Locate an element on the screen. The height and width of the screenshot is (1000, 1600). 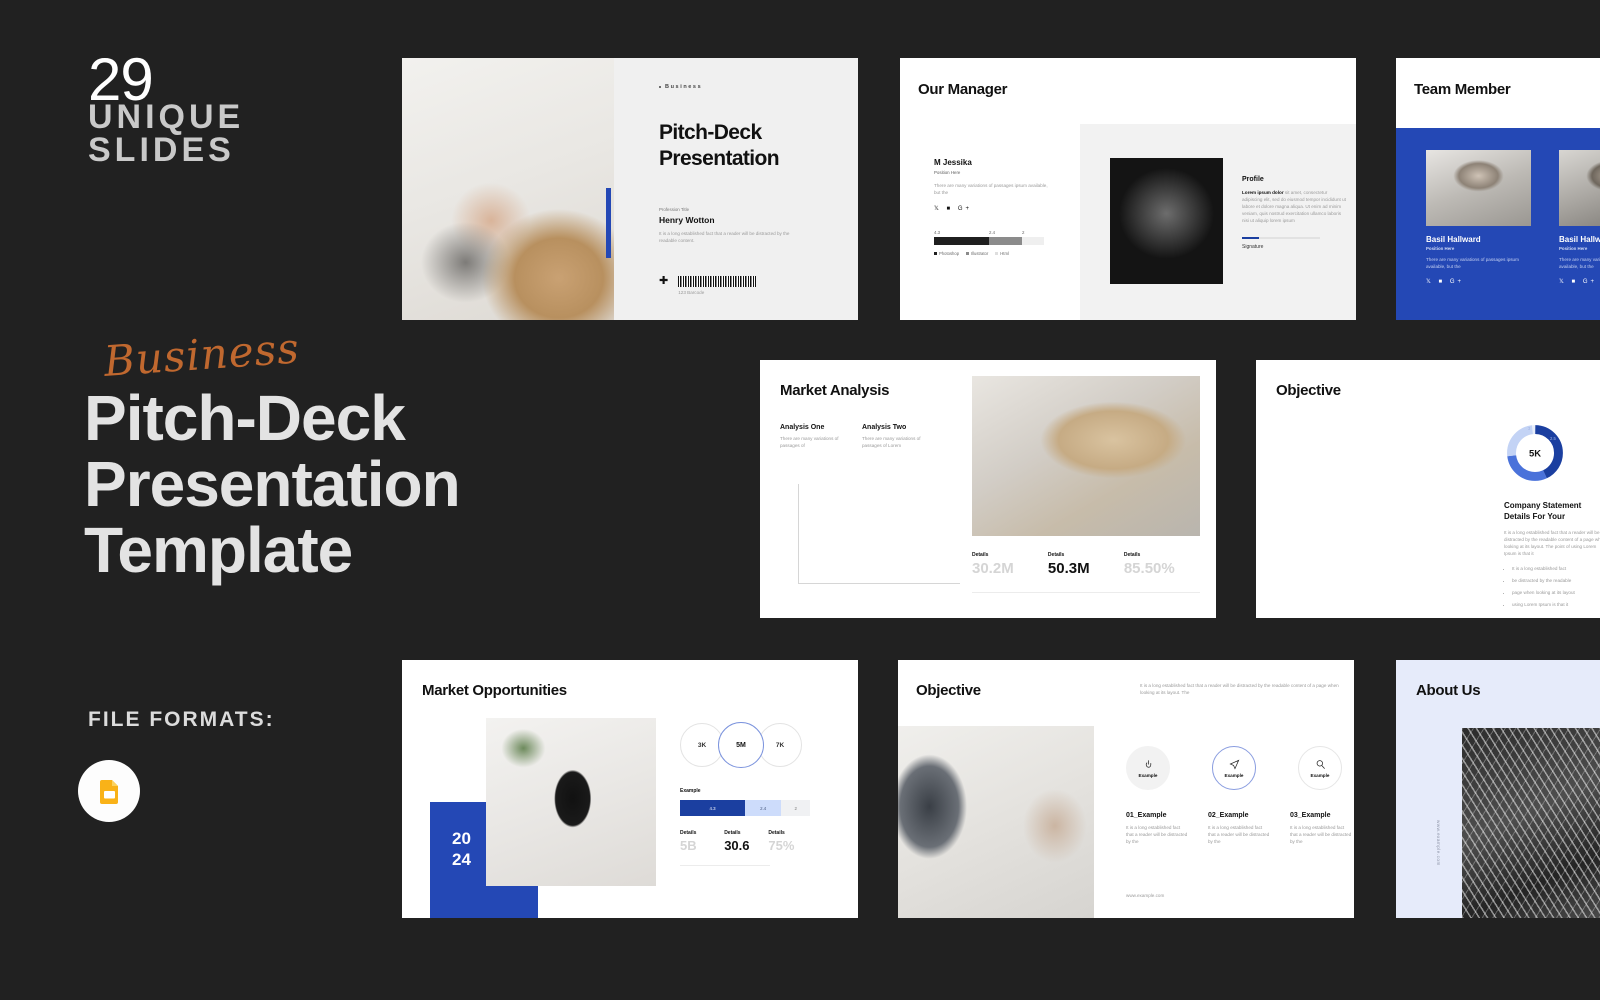
our-manager-skill-bar: 4.3 2.4 2 Photoshop Illustrator Html is located at coordinates (989, 243).